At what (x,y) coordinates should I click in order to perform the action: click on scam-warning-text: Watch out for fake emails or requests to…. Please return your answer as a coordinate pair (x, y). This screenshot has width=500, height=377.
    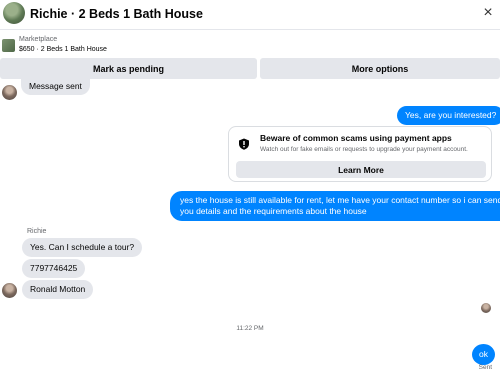
    Looking at the image, I should click on (364, 149).